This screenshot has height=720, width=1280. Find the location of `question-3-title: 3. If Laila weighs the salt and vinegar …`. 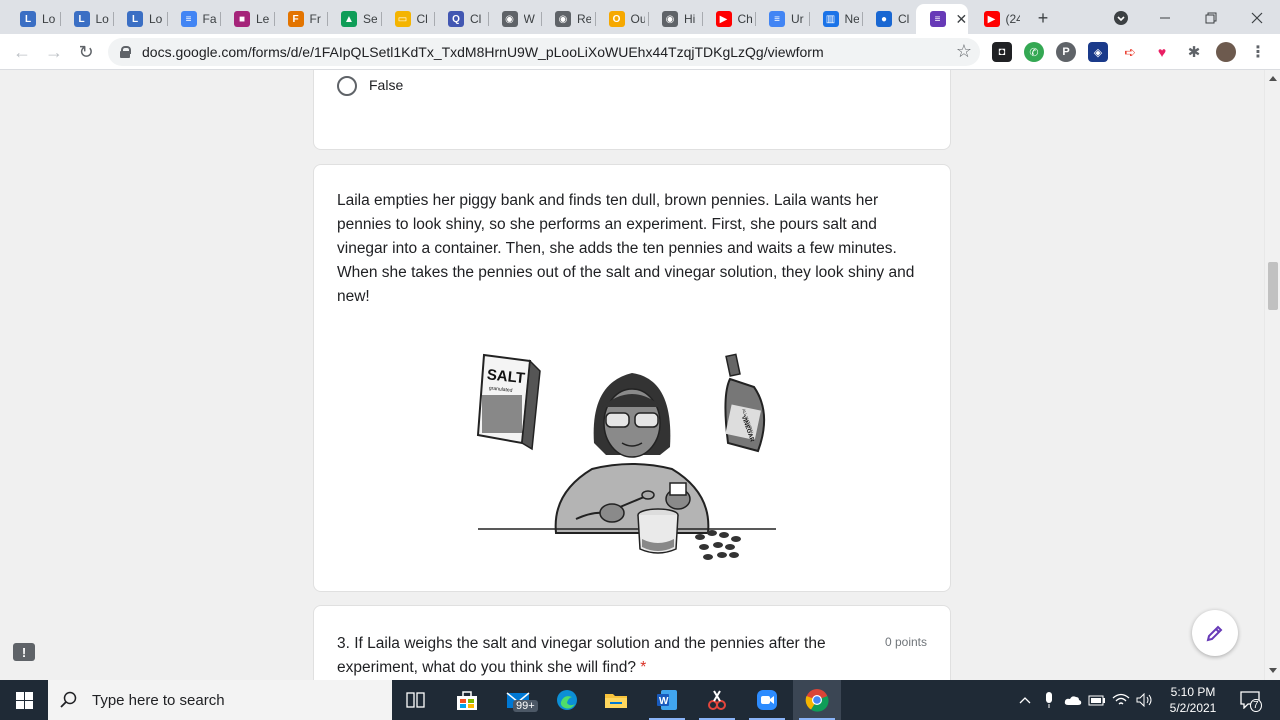

question-3-title: 3. If Laila weighs the salt and vinegar … is located at coordinates (581, 655).